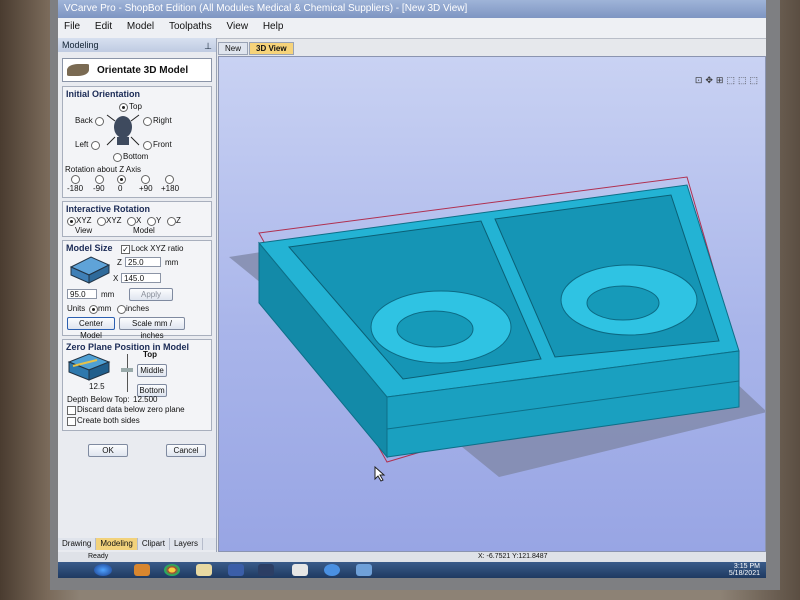 The height and width of the screenshot is (600, 800). Describe the element at coordinates (127, 373) in the screenshot. I see `zero-slider-track` at that location.